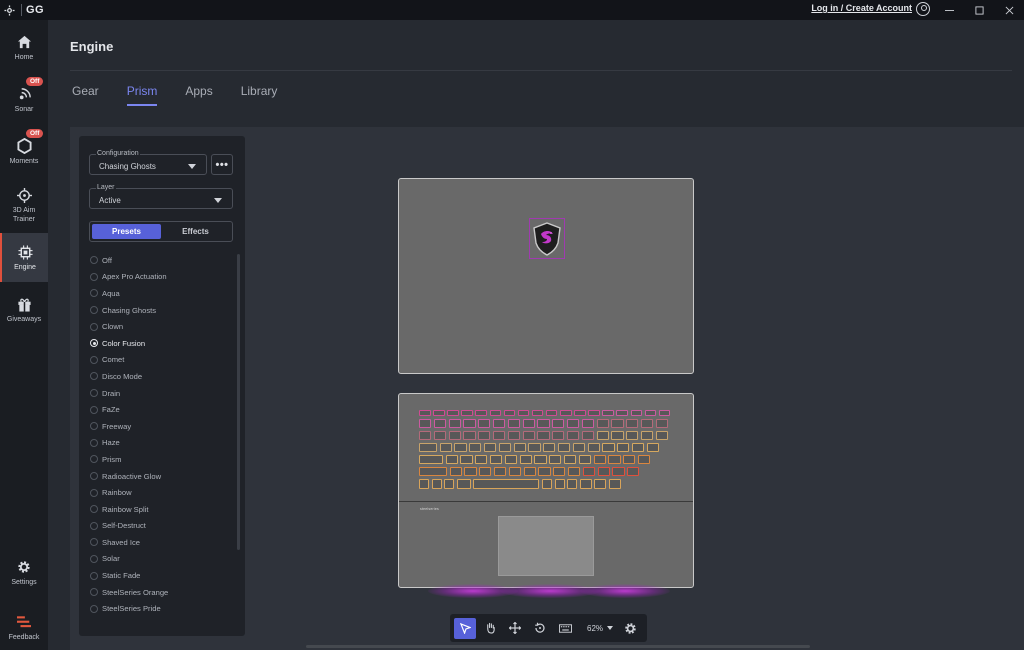 This screenshot has height=650, width=1024. What do you see at coordinates (85, 95) in the screenshot?
I see `tab-gear: Gear` at bounding box center [85, 95].